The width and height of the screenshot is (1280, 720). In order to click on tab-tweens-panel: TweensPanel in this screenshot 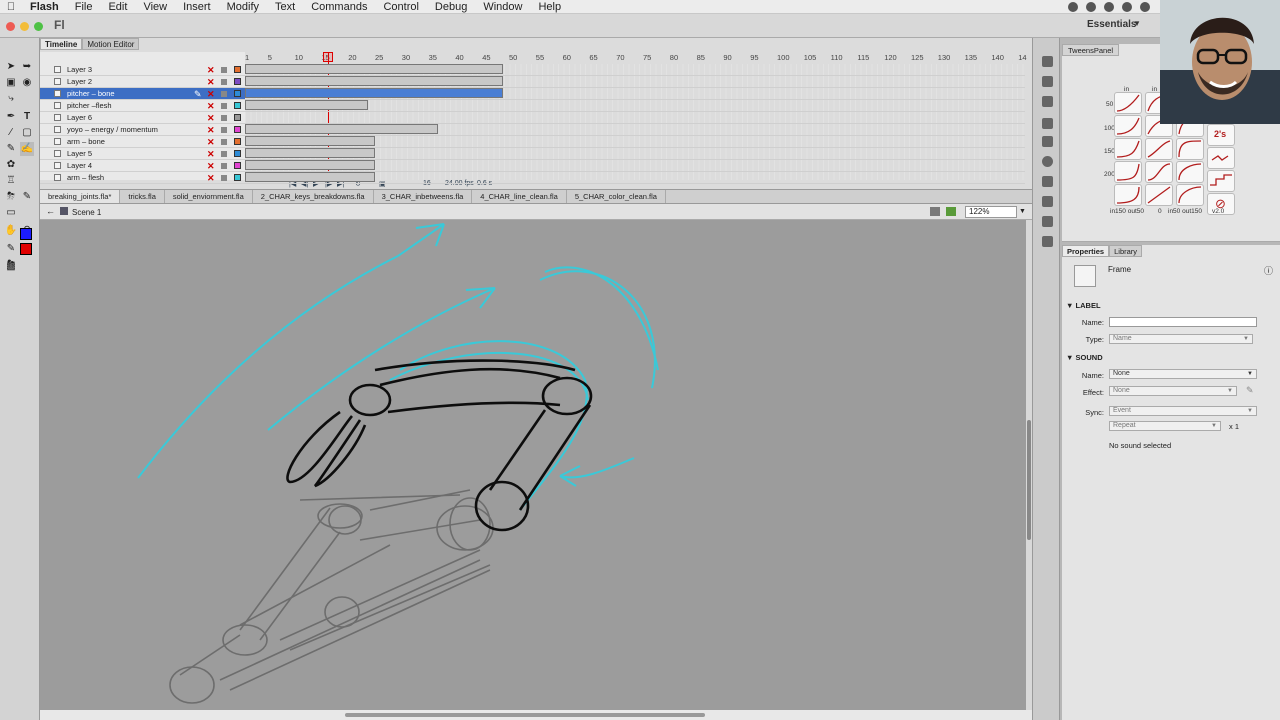, I will do `click(1091, 50)`.